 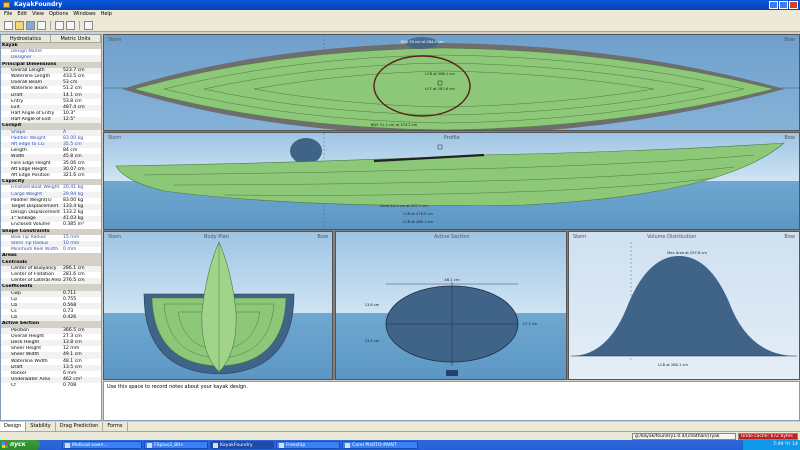 I want to click on volume-curve, so click(x=684, y=306).